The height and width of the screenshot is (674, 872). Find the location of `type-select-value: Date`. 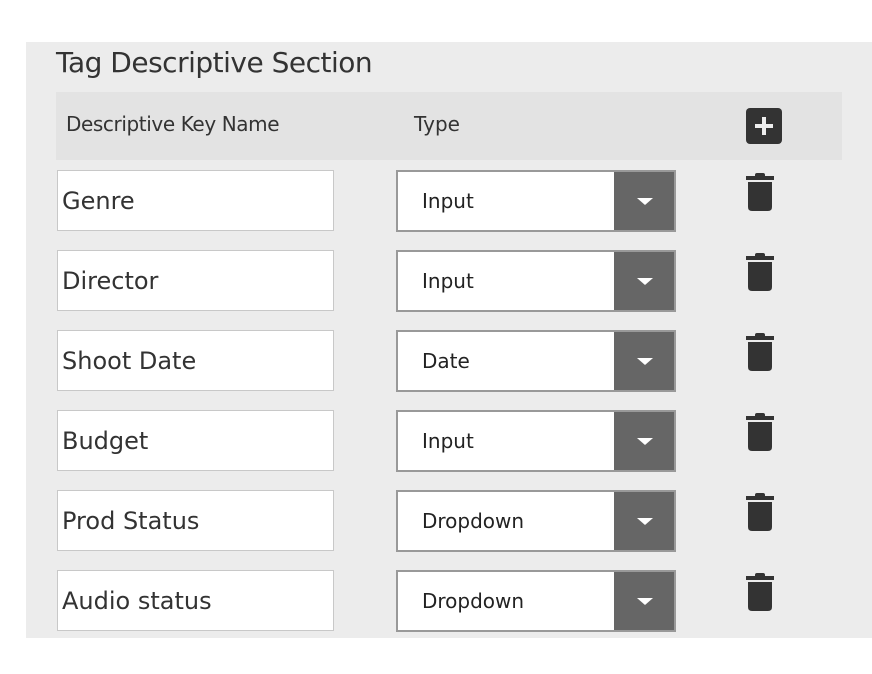

type-select-value: Date is located at coordinates (446, 361).